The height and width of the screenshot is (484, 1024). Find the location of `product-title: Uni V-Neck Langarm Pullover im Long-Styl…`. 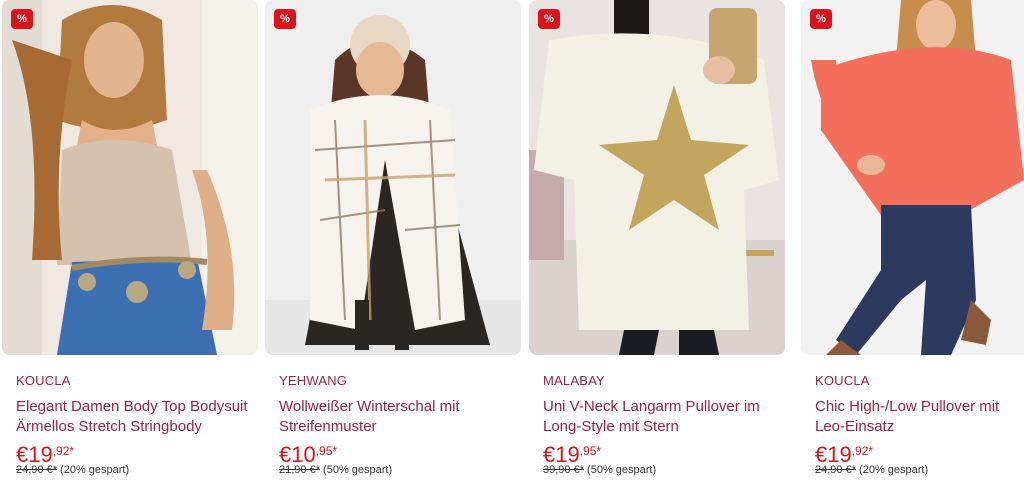

product-title: Uni V-Neck Langarm Pullover im Long-Styl… is located at coordinates (664, 417).